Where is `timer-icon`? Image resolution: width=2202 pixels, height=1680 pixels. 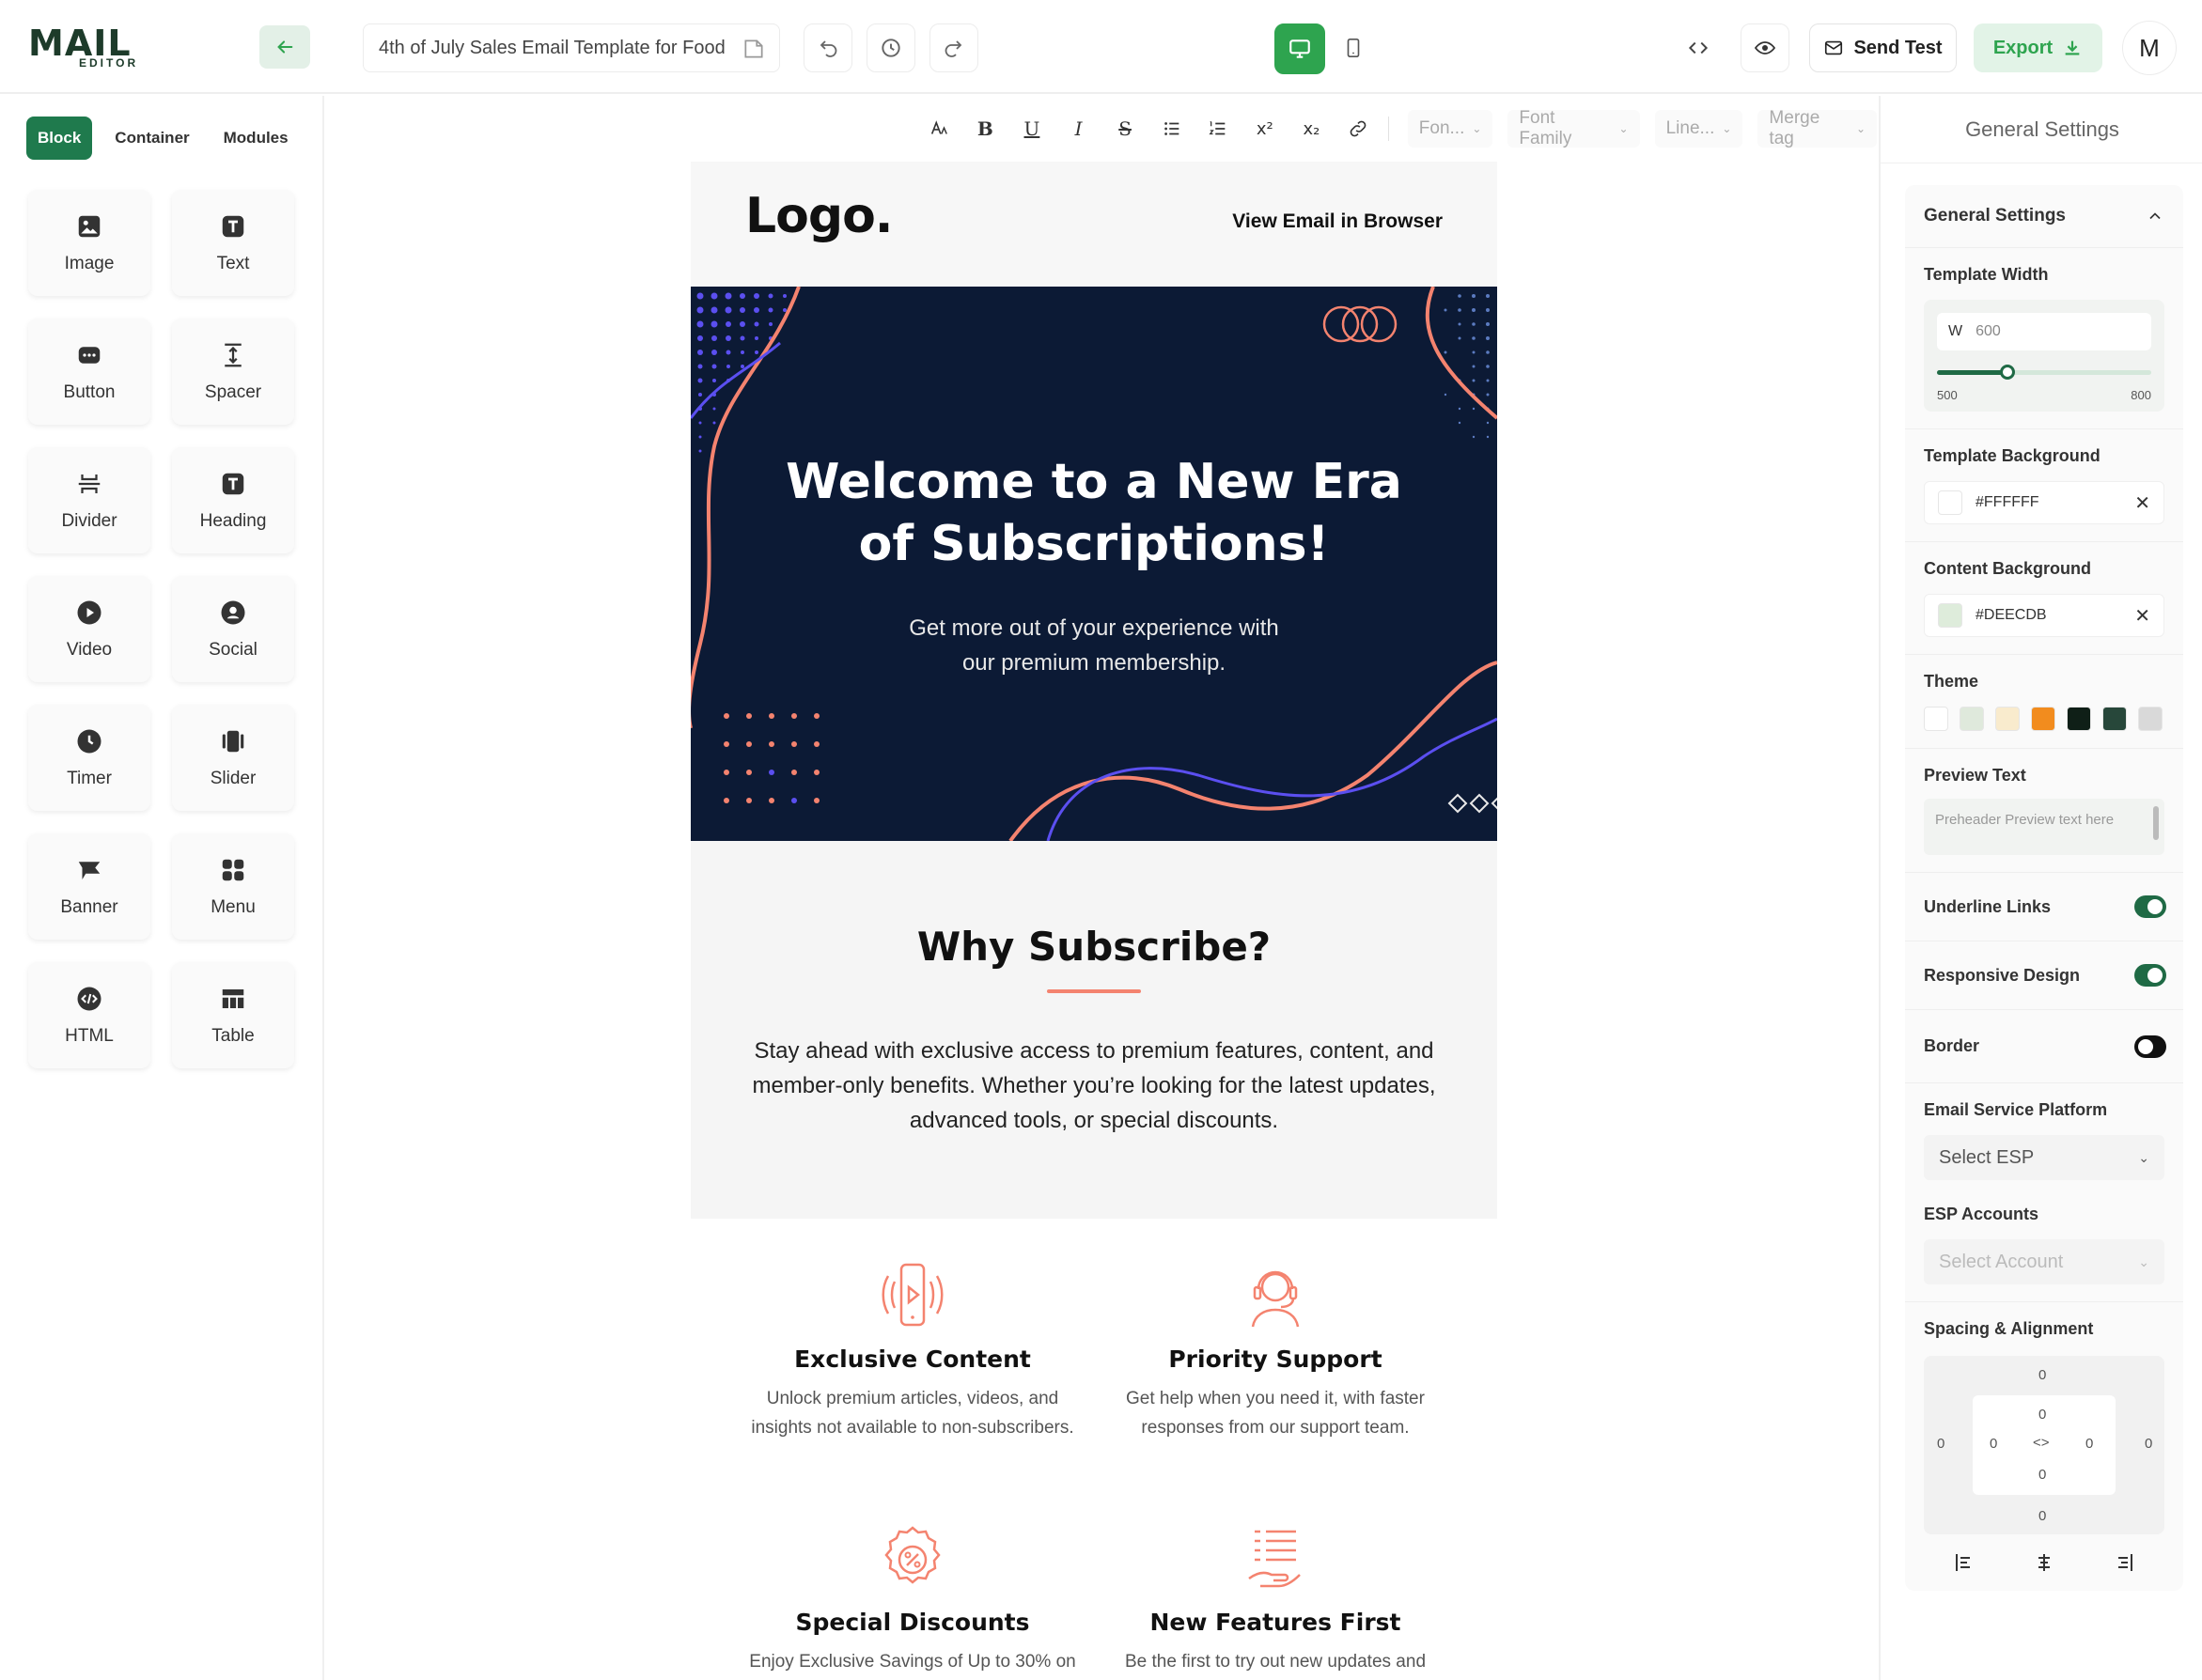
timer-icon is located at coordinates (89, 741).